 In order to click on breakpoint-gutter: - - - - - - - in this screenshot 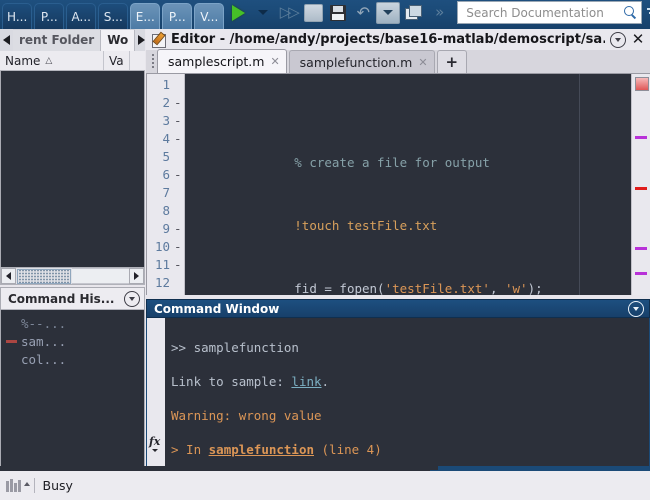, I will do `click(179, 184)`.